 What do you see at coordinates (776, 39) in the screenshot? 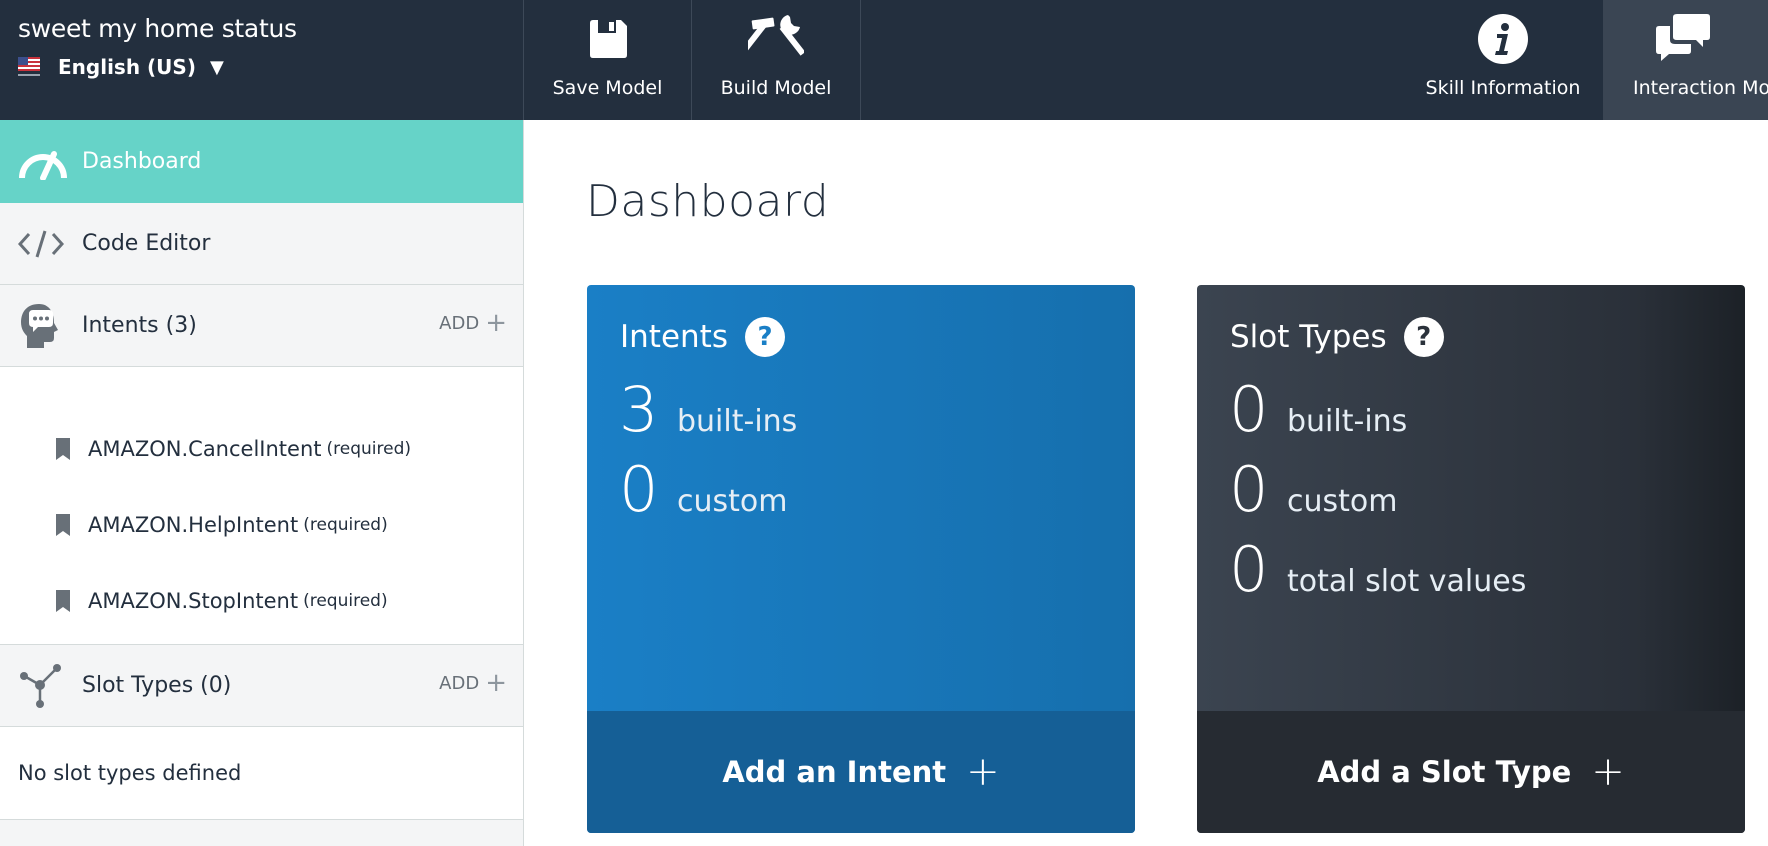
I see `hammer-wrench-icon` at bounding box center [776, 39].